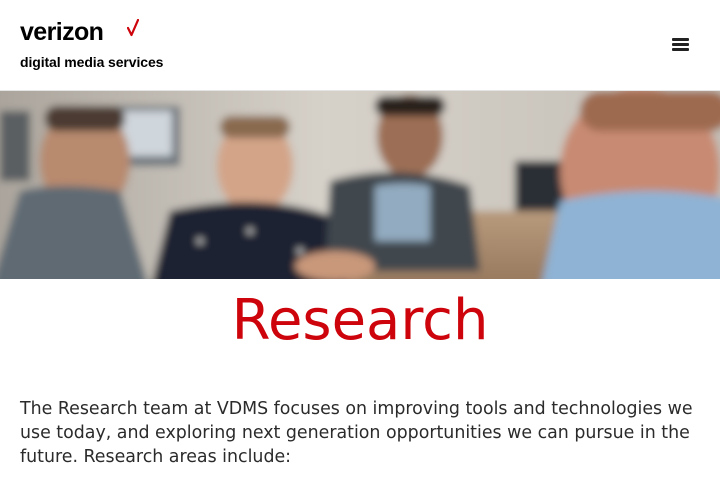 Image resolution: width=720 pixels, height=480 pixels. Describe the element at coordinates (681, 45) in the screenshot. I see `hamburger-menu-icon` at that location.